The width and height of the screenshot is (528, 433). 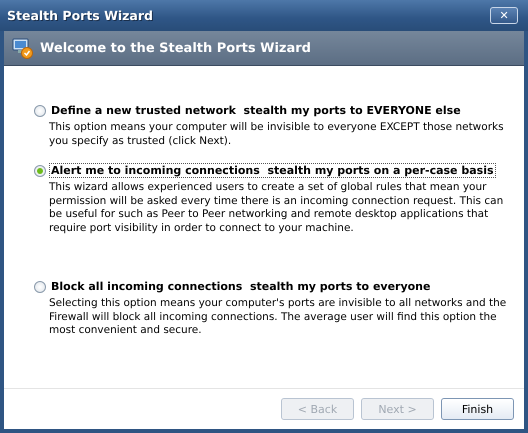 What do you see at coordinates (272, 170) in the screenshot?
I see `option-label: Alert me to incoming connections stealth my ports on a per-case basis` at bounding box center [272, 170].